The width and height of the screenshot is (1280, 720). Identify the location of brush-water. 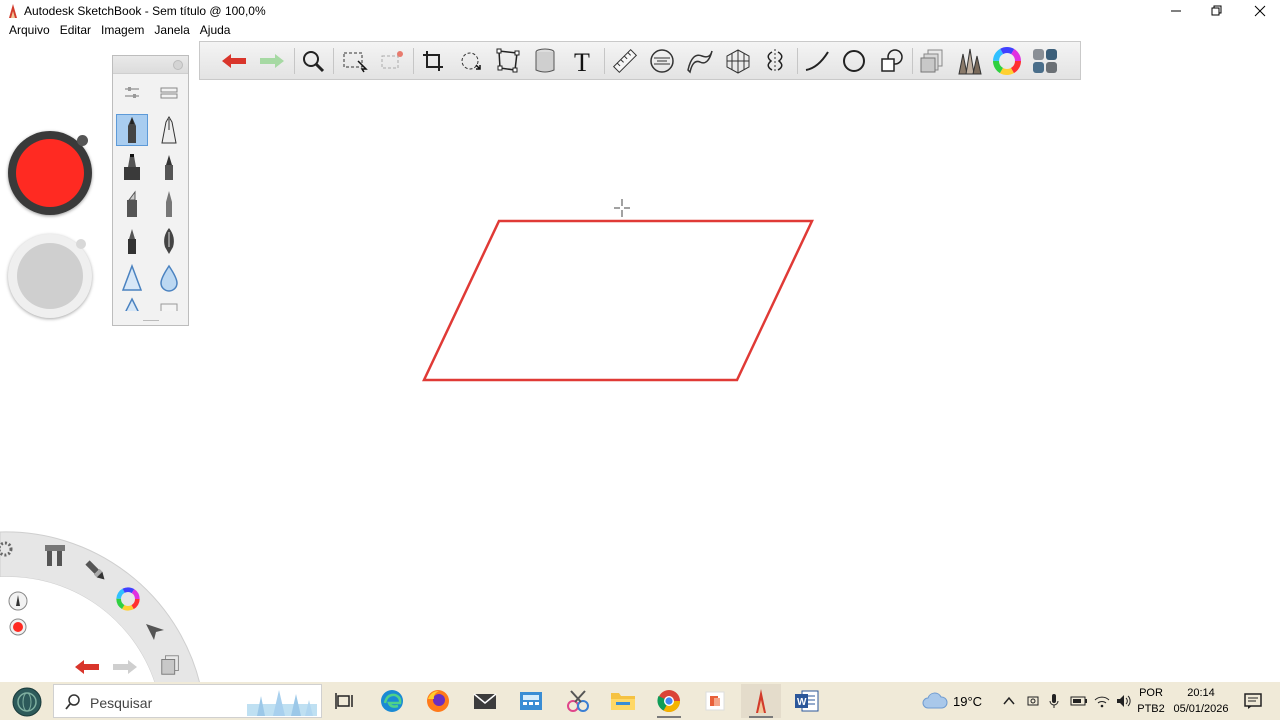
(169, 278).